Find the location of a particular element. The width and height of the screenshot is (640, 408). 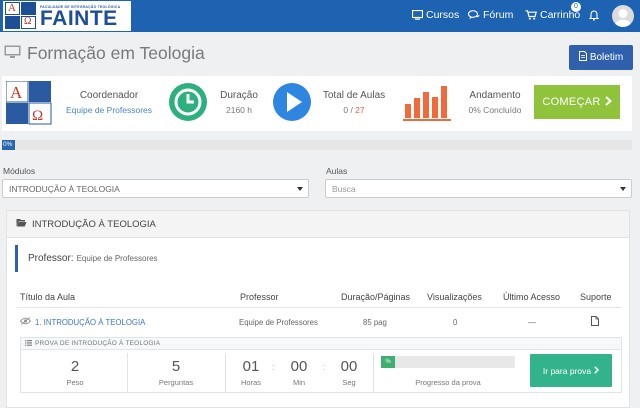

cart-icon is located at coordinates (531, 15).